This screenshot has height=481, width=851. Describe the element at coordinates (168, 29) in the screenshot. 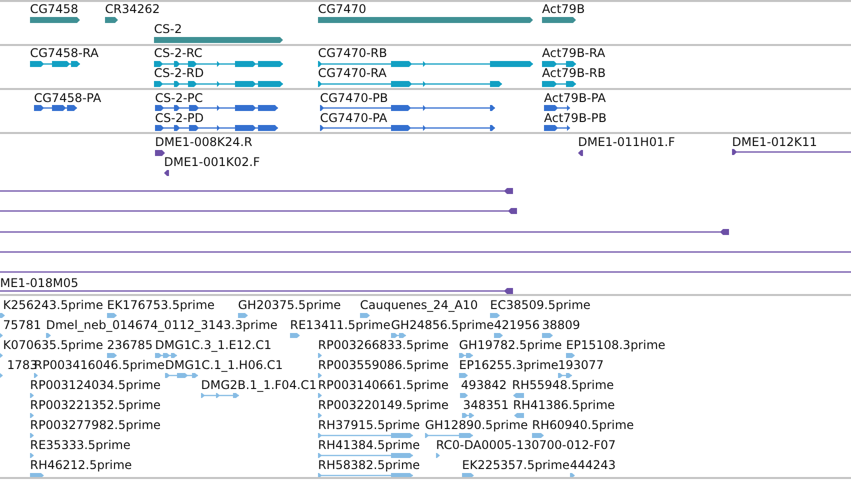

I see `feature-label: CS-2` at that location.